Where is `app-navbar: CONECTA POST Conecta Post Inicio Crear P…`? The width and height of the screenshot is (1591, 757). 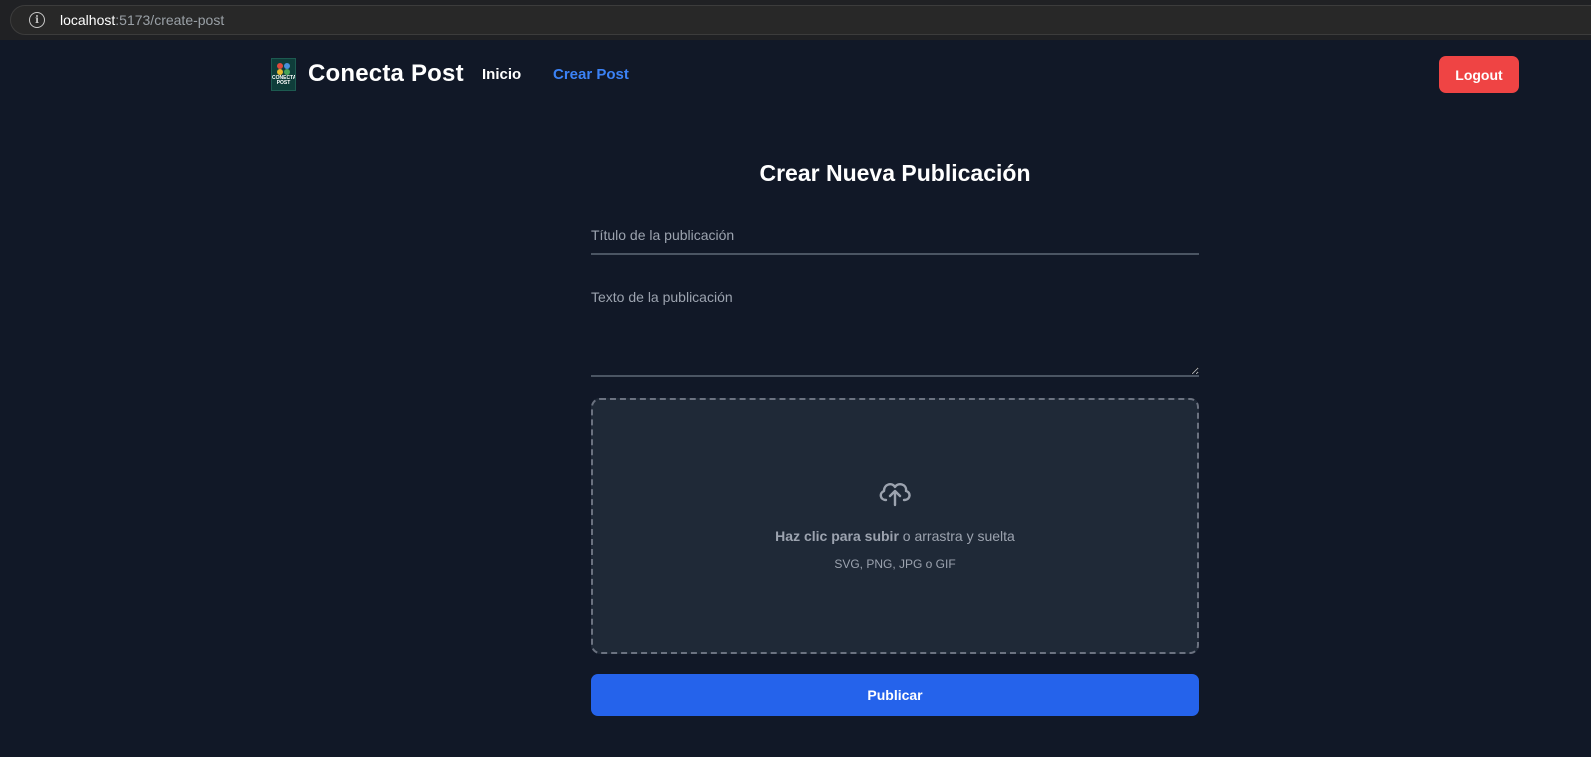
app-navbar: CONECTA POST Conecta Post Inicio Crear P… is located at coordinates (795, 75).